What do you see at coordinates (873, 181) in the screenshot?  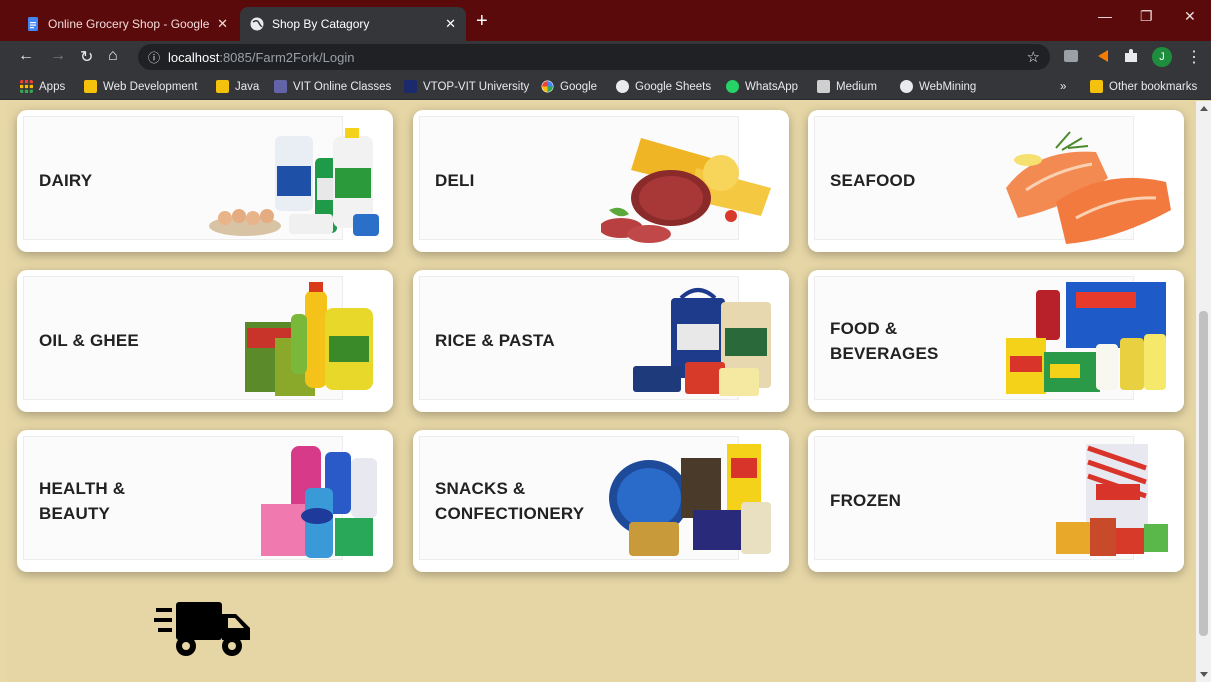 I see `category-label: SEAFOOD` at bounding box center [873, 181].